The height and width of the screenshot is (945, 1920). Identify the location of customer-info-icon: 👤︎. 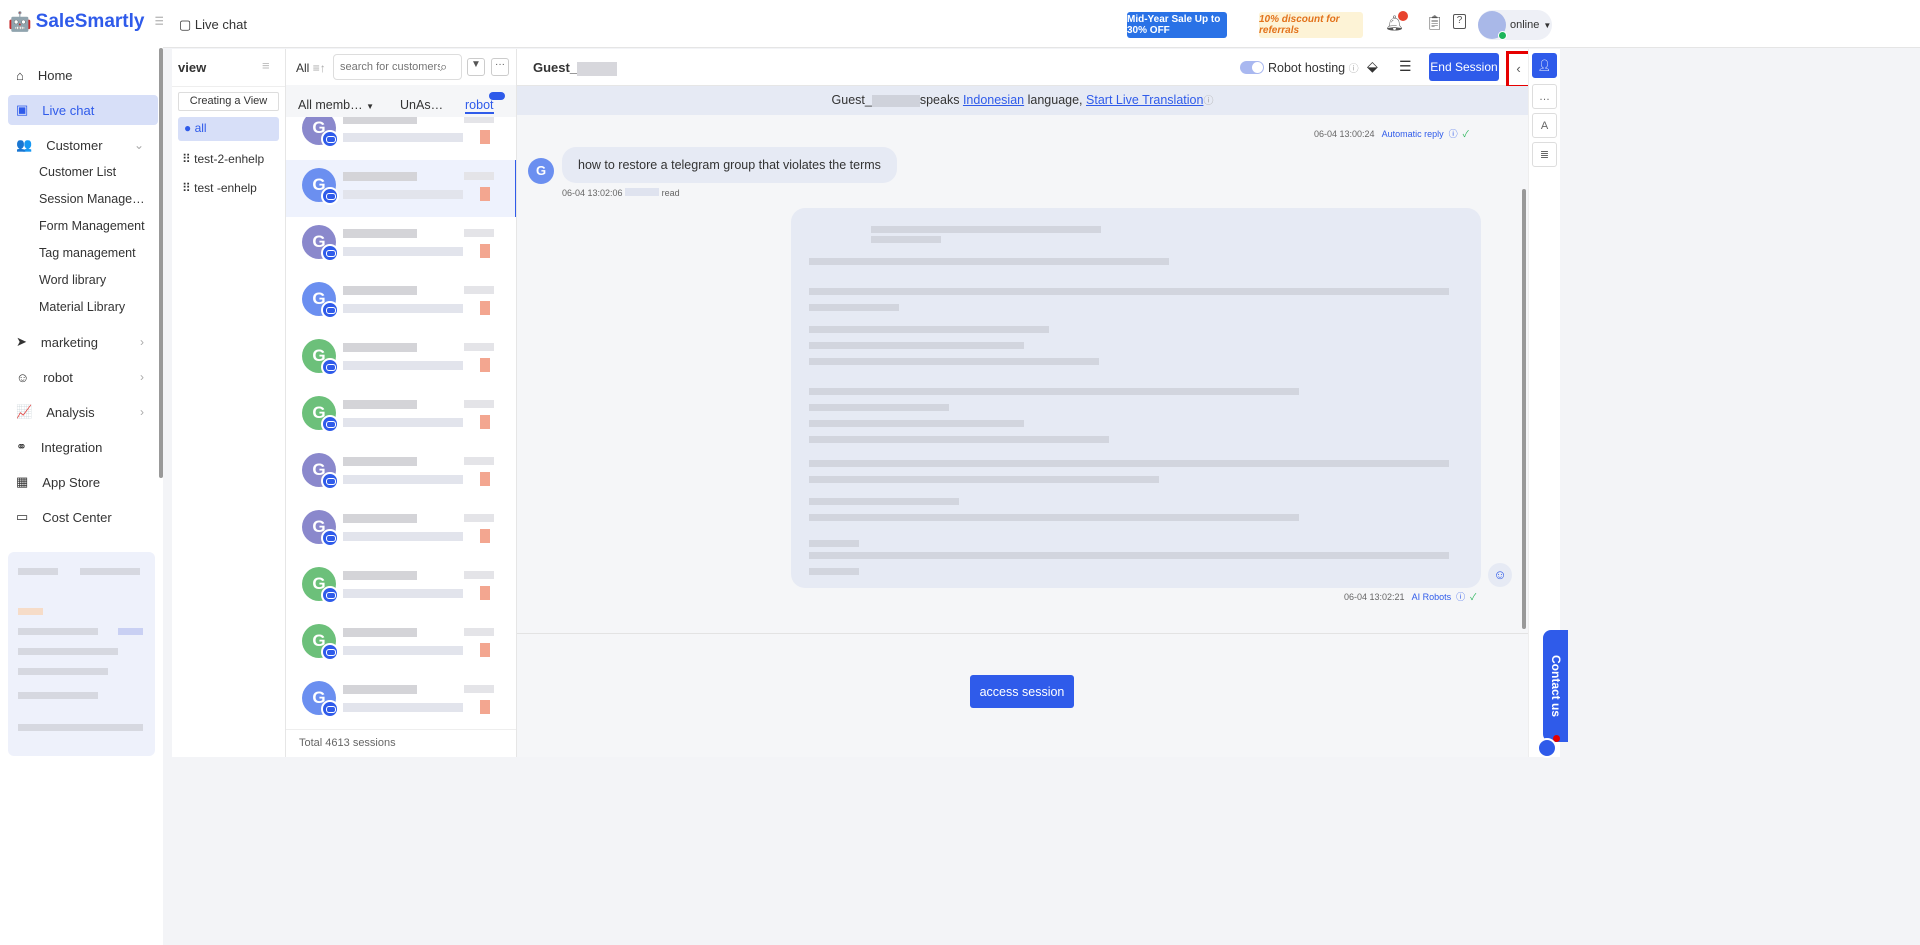
(1544, 65).